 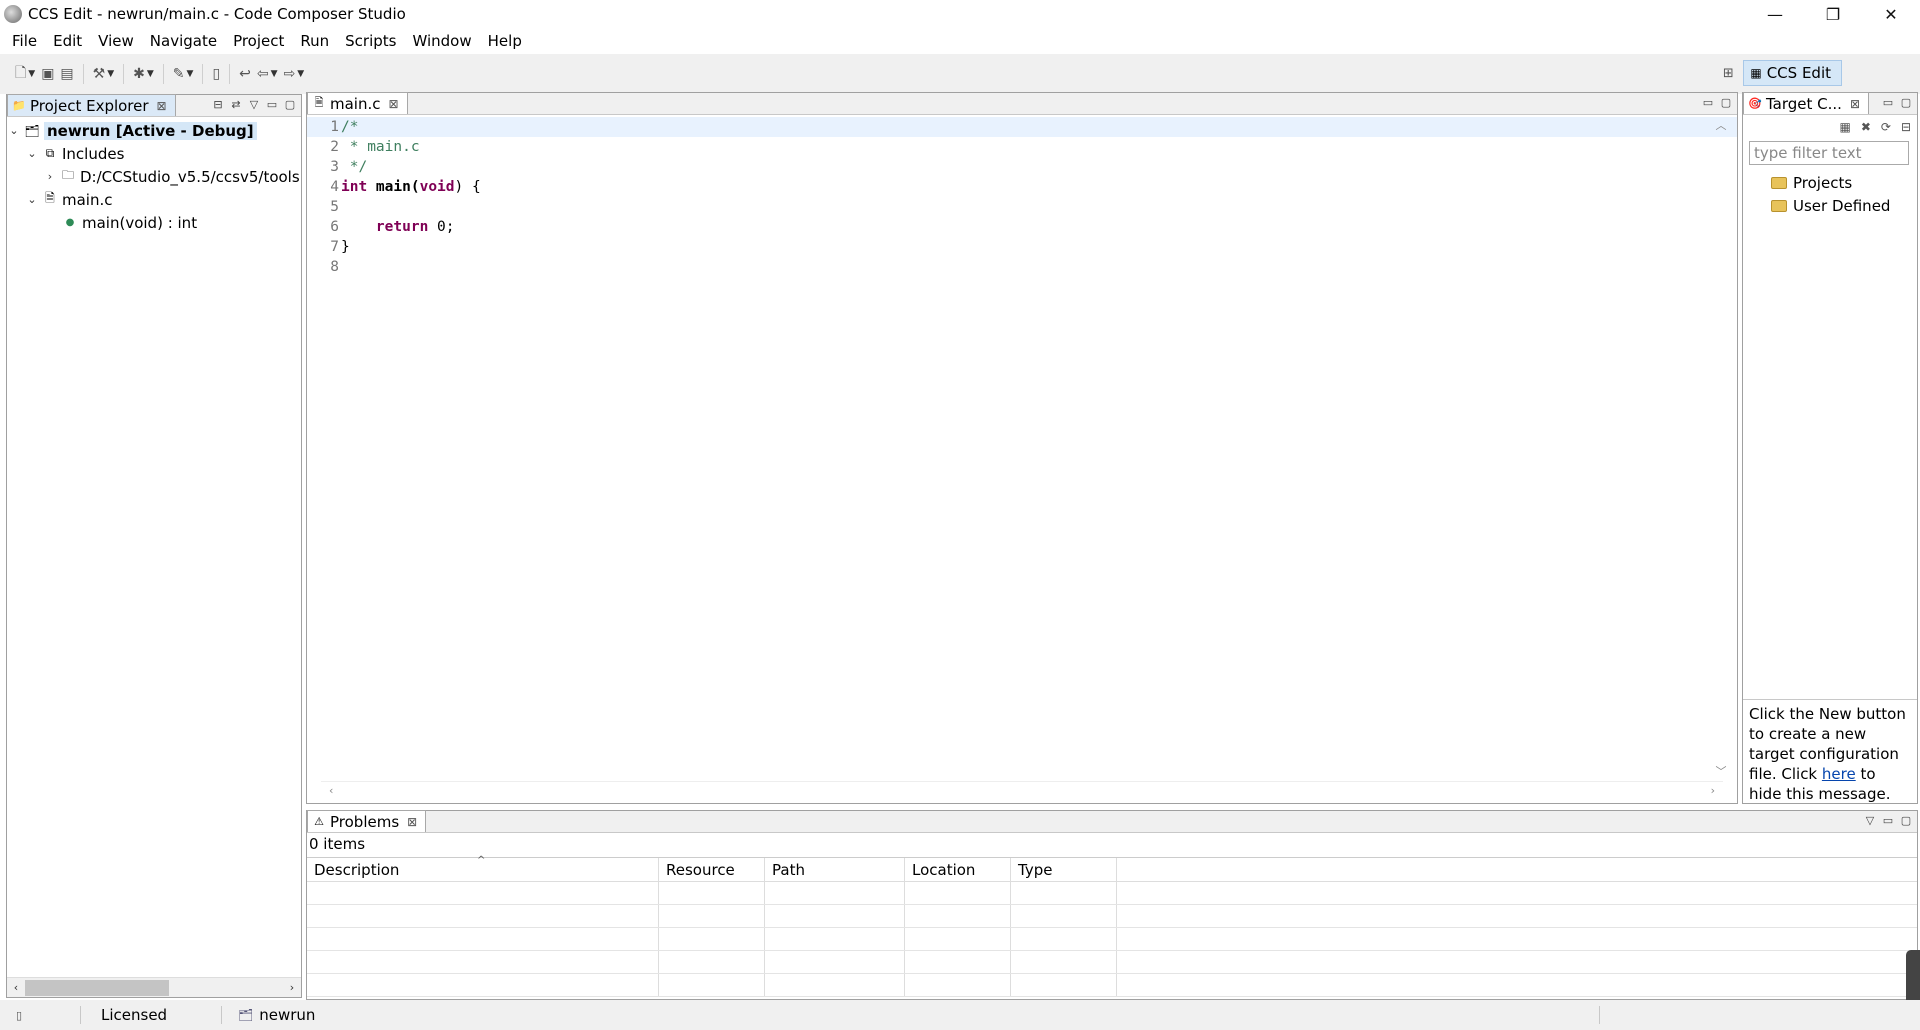 I want to click on code-line: 6 return 0;, so click(x=1022, y=227).